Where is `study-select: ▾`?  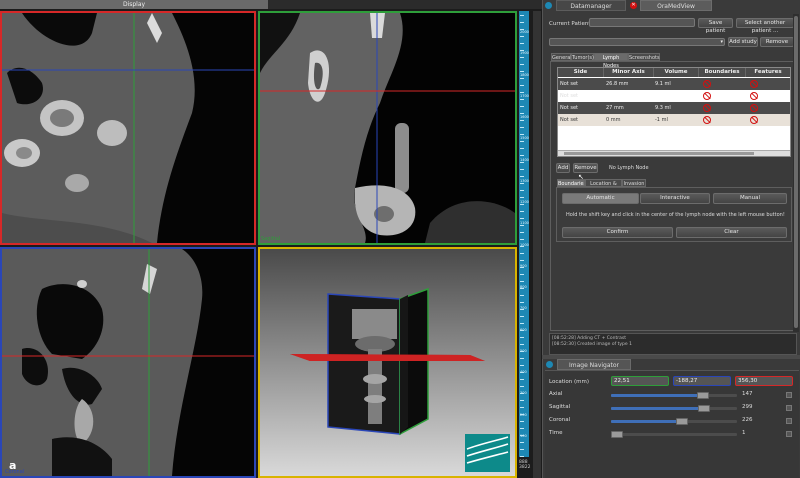 study-select: ▾ is located at coordinates (637, 42).